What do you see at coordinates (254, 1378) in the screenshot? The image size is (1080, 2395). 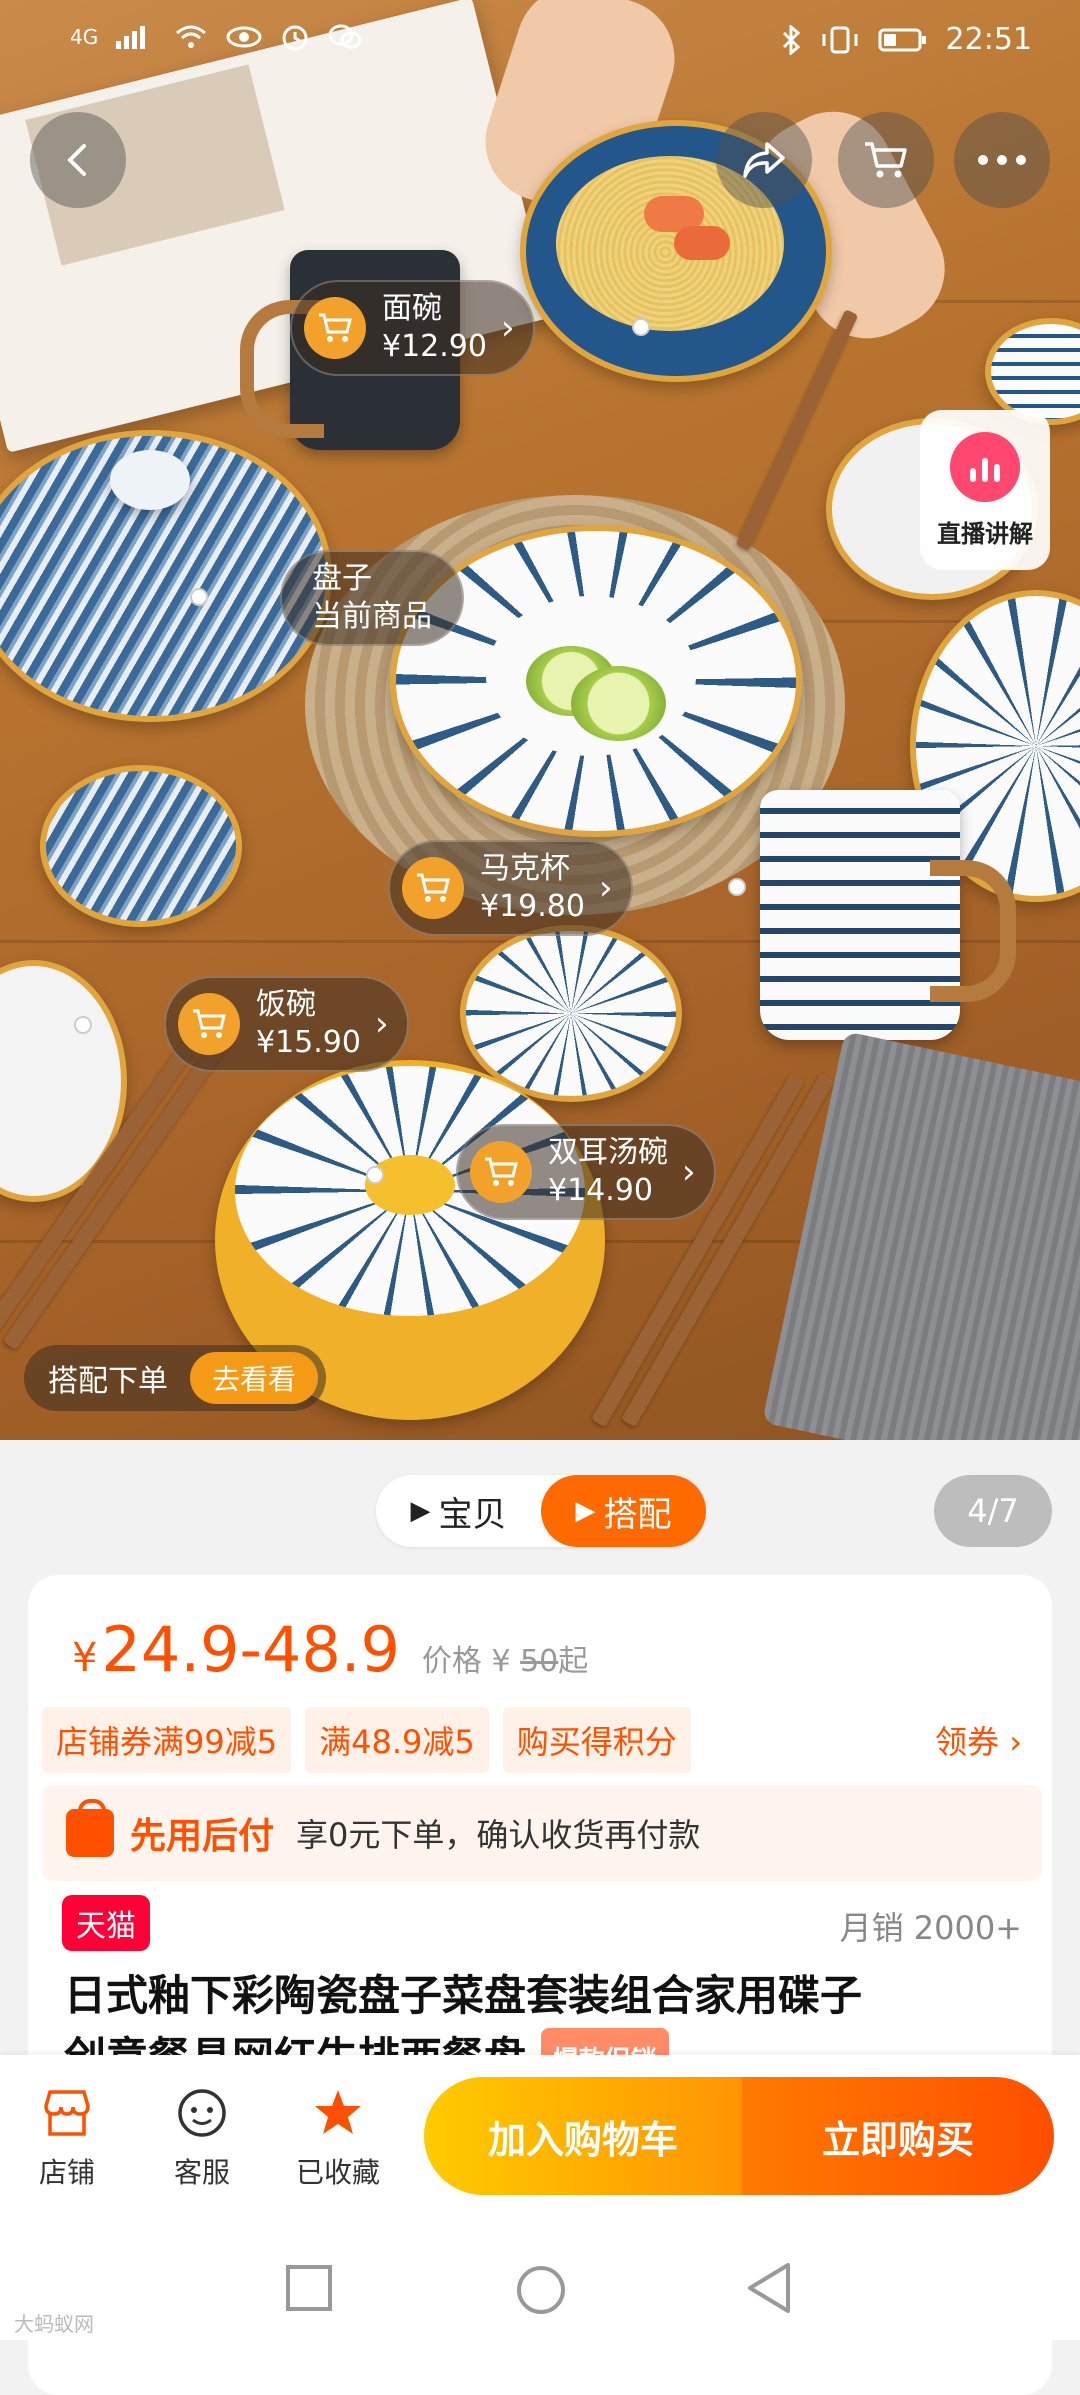 I see `combo-view-button: 去看看` at bounding box center [254, 1378].